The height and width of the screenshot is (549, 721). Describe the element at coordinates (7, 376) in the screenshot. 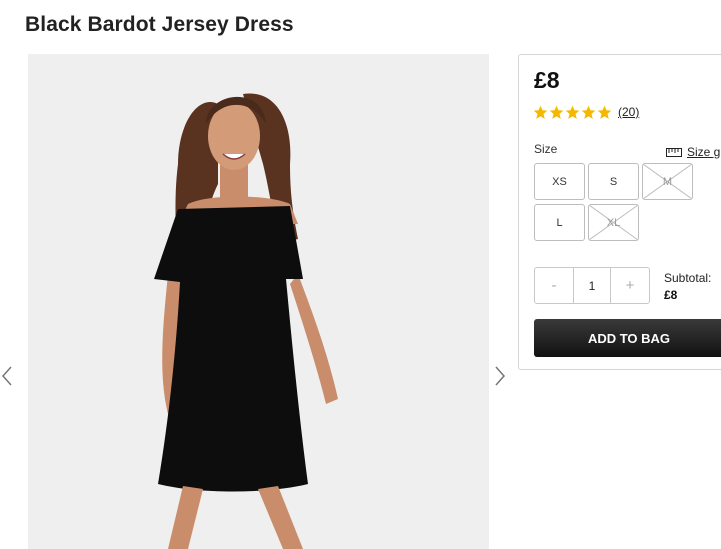

I see `previous-image-arrow-icon` at that location.